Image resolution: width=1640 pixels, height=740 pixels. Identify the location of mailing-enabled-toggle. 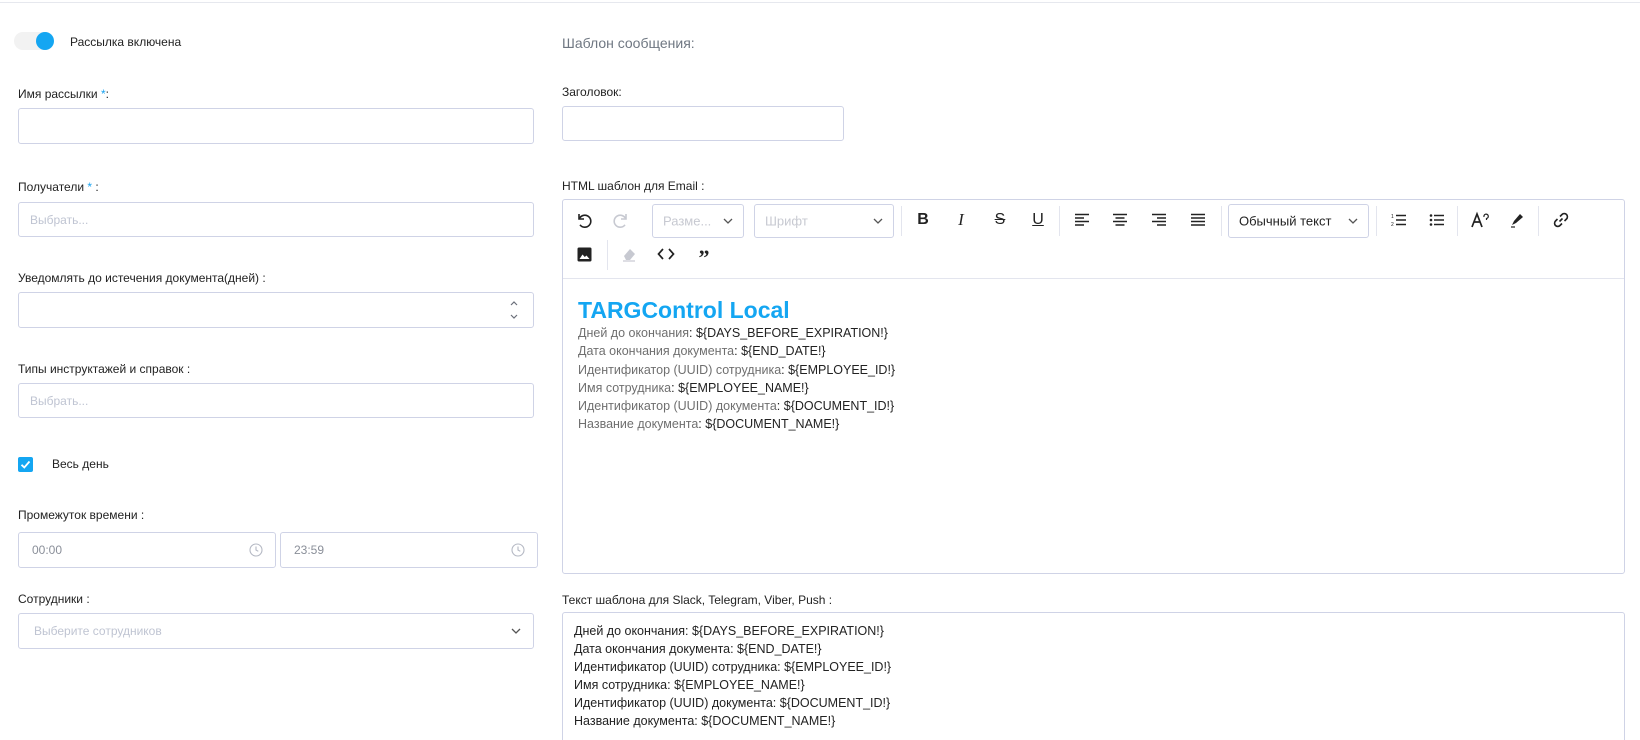
(36, 41).